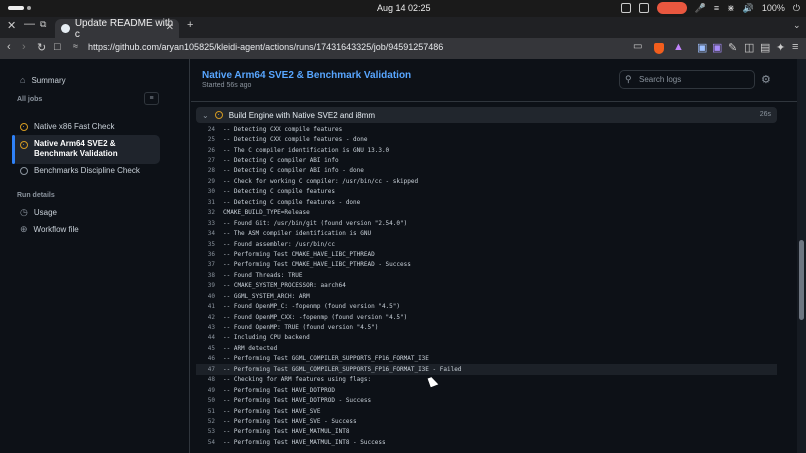 The width and height of the screenshot is (806, 453). What do you see at coordinates (404, 8) in the screenshot?
I see `system-clock: Aug 14 02:25` at bounding box center [404, 8].